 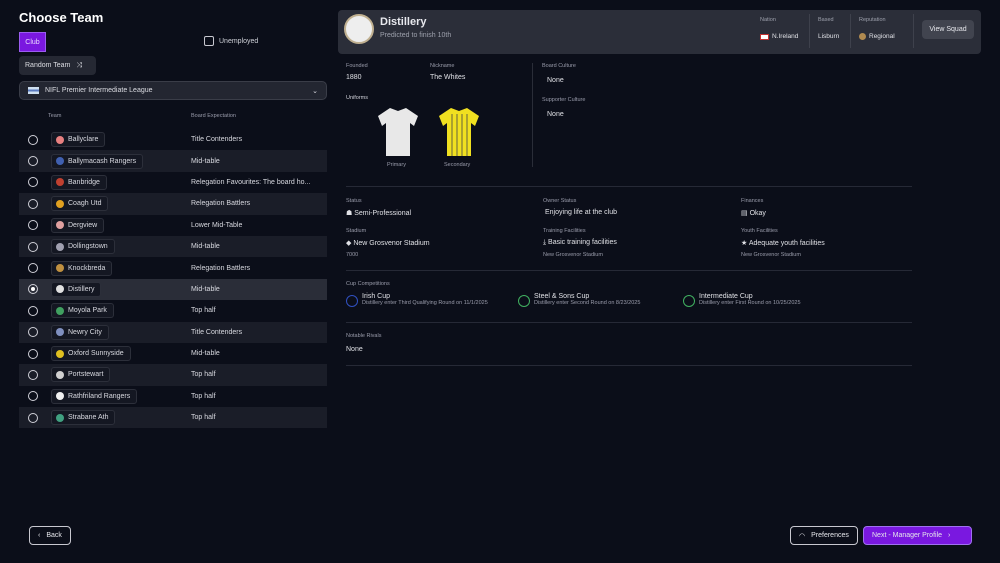 What do you see at coordinates (173, 396) in the screenshot?
I see `table-row: Rathfriland Rangers Top half` at bounding box center [173, 396].